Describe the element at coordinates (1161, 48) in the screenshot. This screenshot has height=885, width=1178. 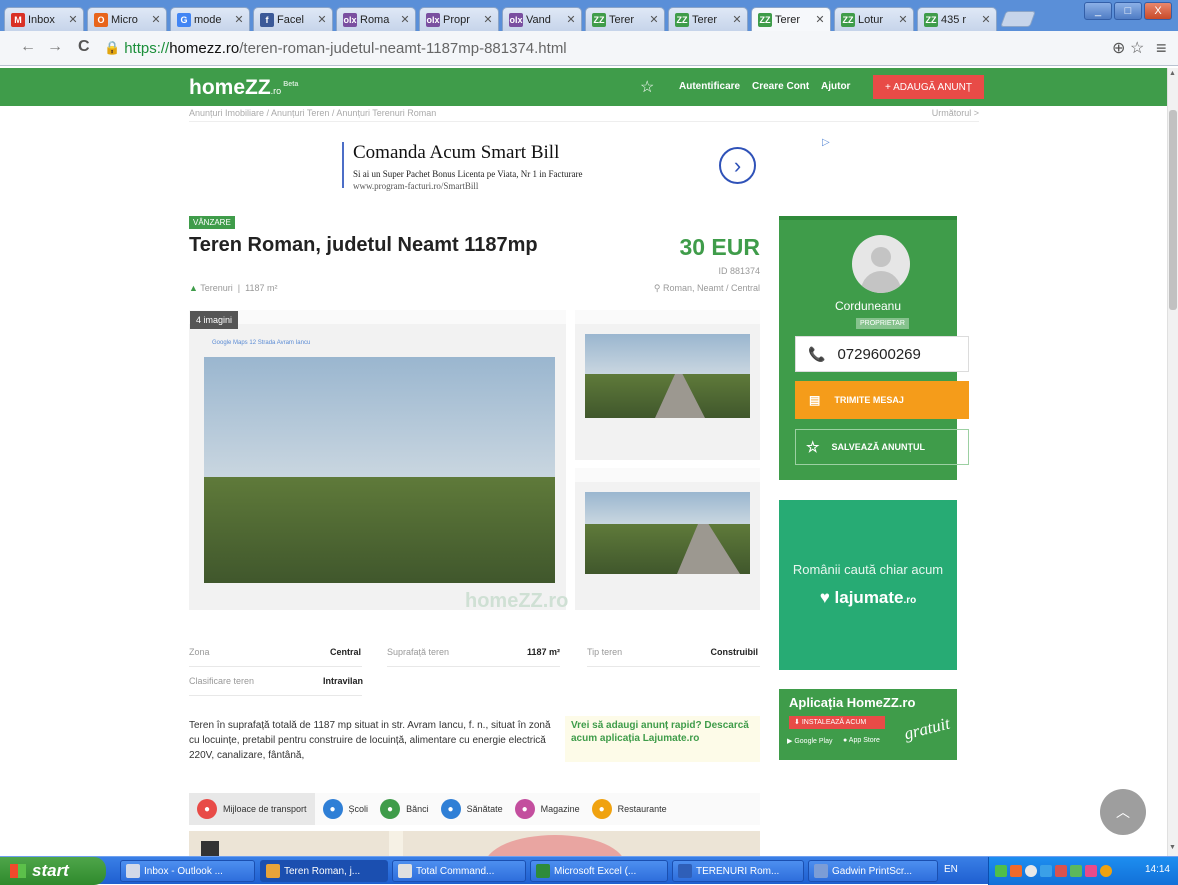
I see `menu-icon: ≡` at that location.